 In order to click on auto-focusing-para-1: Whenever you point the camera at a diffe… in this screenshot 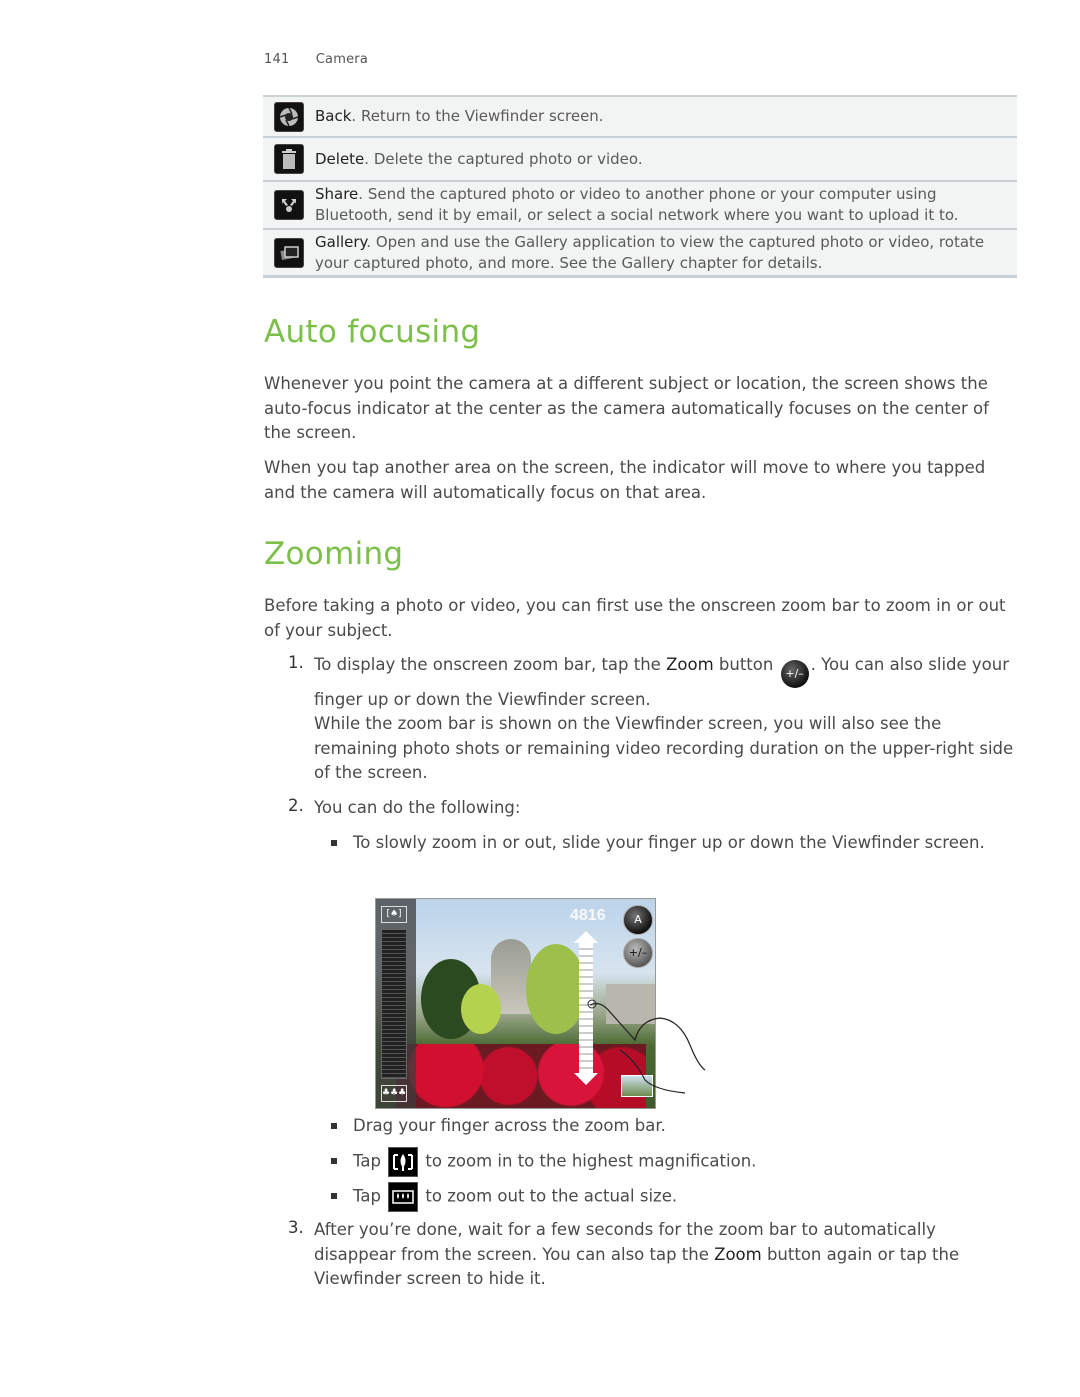, I will do `click(626, 408)`.